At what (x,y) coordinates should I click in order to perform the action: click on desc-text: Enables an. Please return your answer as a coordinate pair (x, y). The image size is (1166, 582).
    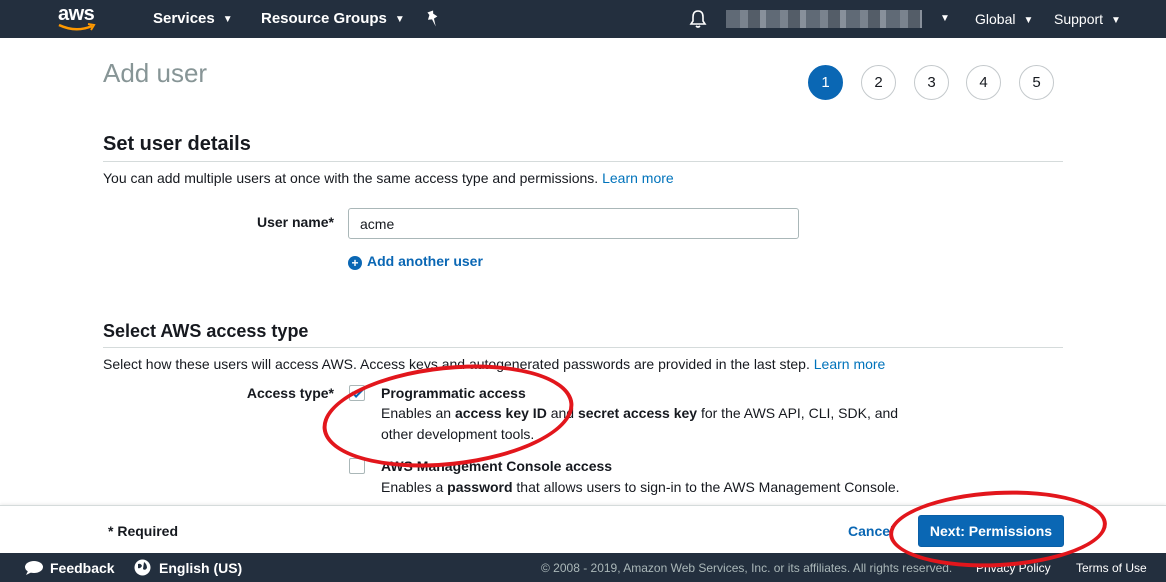
    Looking at the image, I should click on (418, 413).